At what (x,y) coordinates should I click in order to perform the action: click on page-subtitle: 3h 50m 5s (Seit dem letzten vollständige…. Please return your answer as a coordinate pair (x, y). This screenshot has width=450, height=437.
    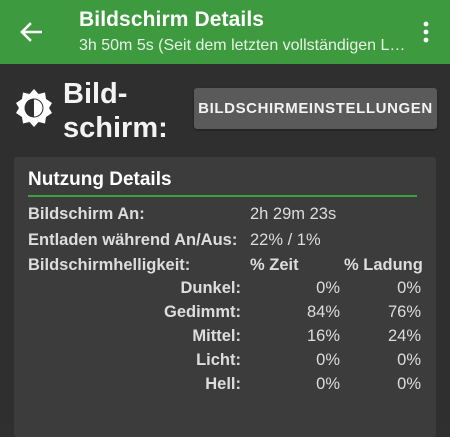
    Looking at the image, I should click on (244, 45).